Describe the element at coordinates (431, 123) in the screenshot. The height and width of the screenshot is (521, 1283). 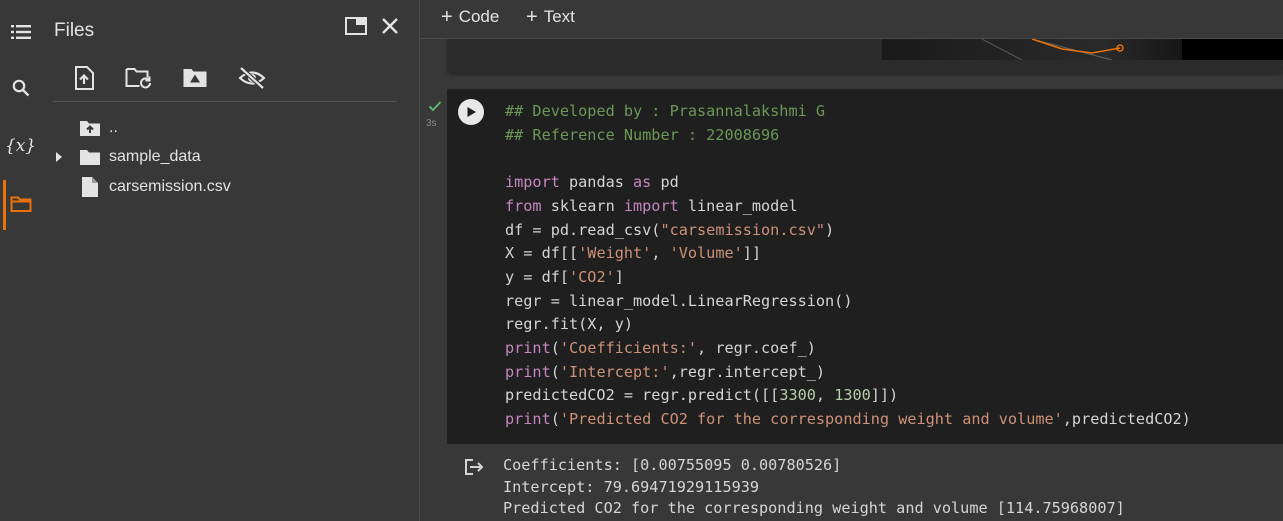
I see `execution-time: 3s` at that location.